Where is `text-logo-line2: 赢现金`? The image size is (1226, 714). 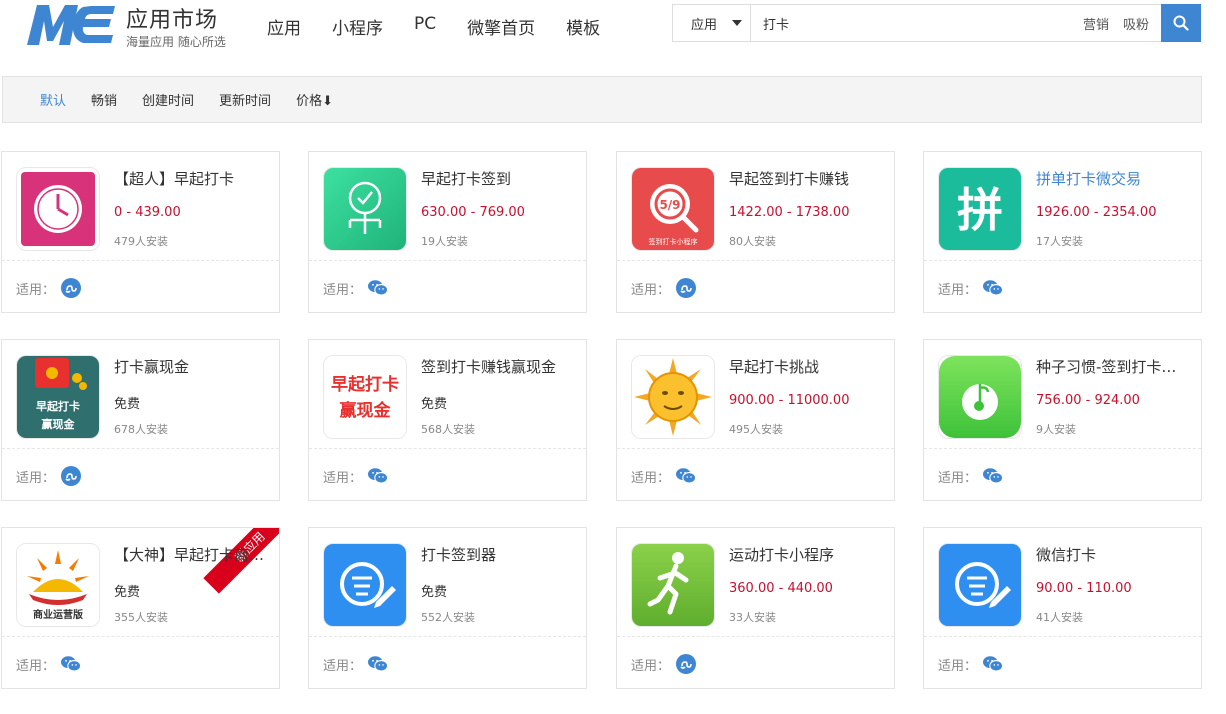 text-logo-line2: 赢现金 is located at coordinates (366, 410).